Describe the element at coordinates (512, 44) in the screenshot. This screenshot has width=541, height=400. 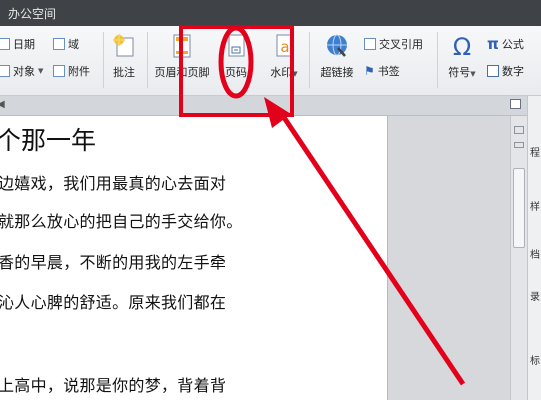
I see `formula-label: 公式` at that location.